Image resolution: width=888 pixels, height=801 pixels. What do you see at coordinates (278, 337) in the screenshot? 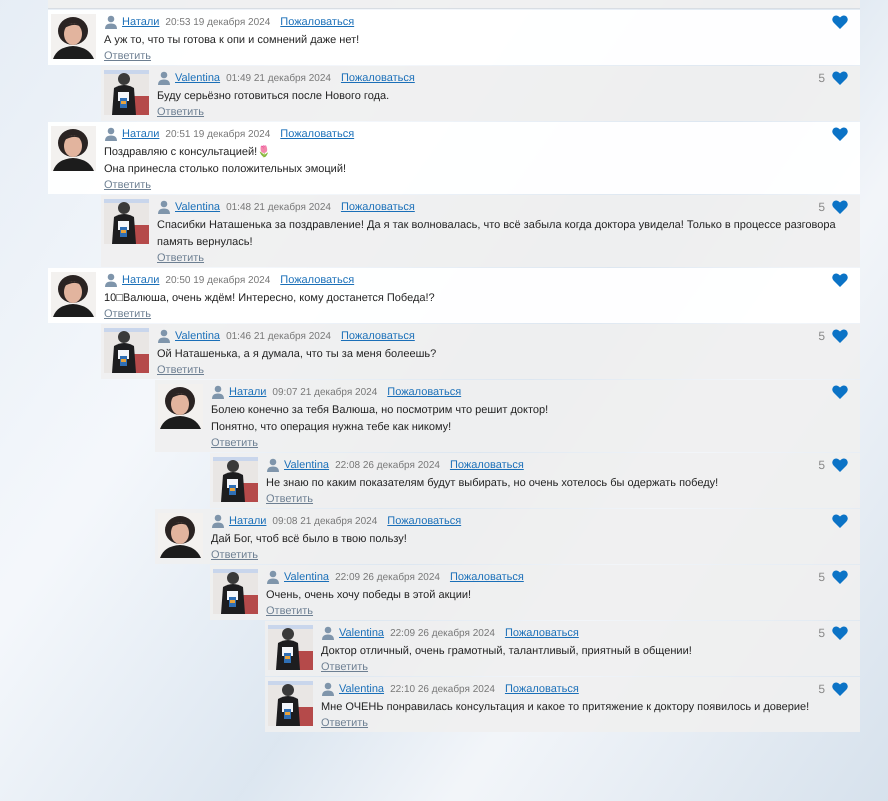
I see `comment-time: 01:46 21 декабря 2024` at bounding box center [278, 337].